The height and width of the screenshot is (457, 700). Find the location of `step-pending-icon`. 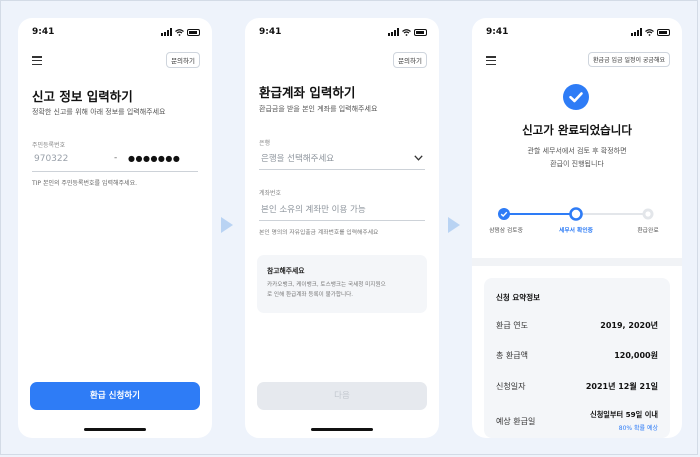

step-pending-icon is located at coordinates (648, 214).